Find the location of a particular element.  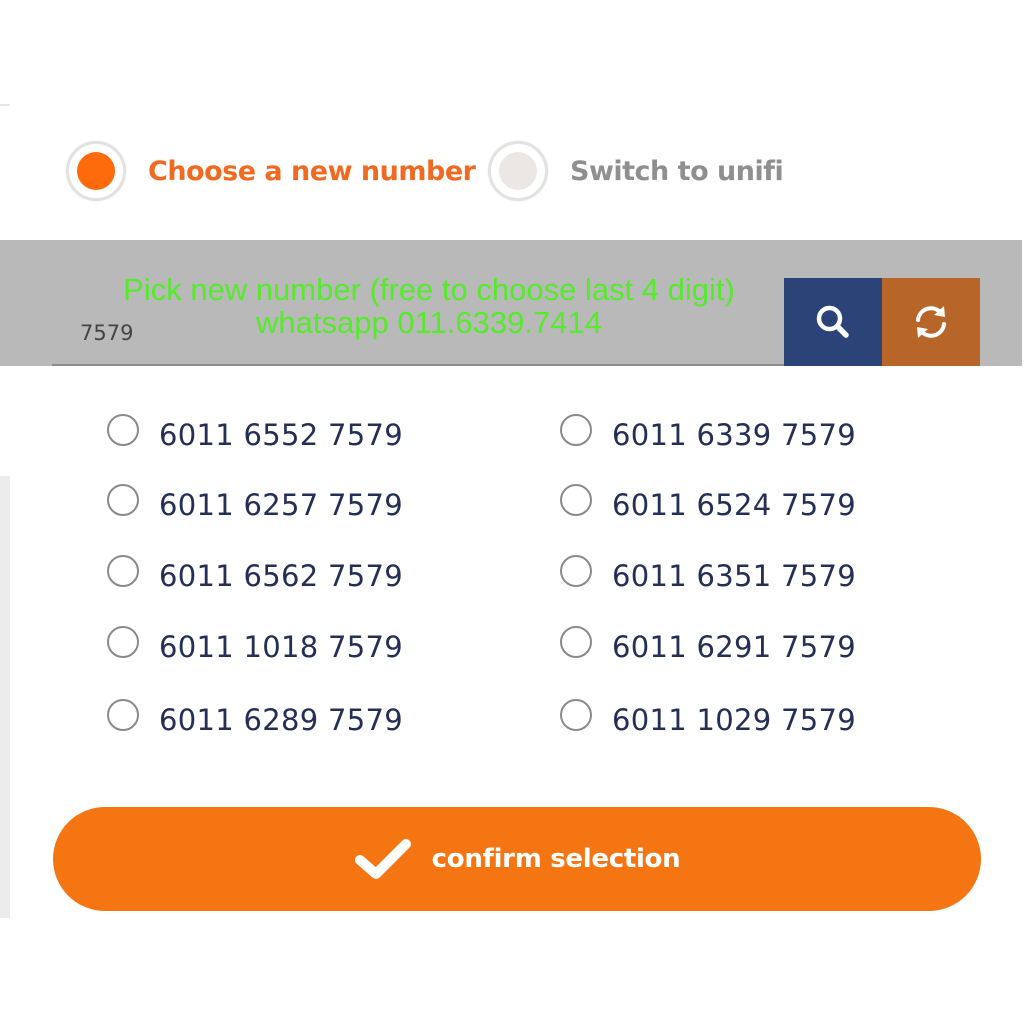

number-option: 6011 6289 7579 is located at coordinates (255, 716).